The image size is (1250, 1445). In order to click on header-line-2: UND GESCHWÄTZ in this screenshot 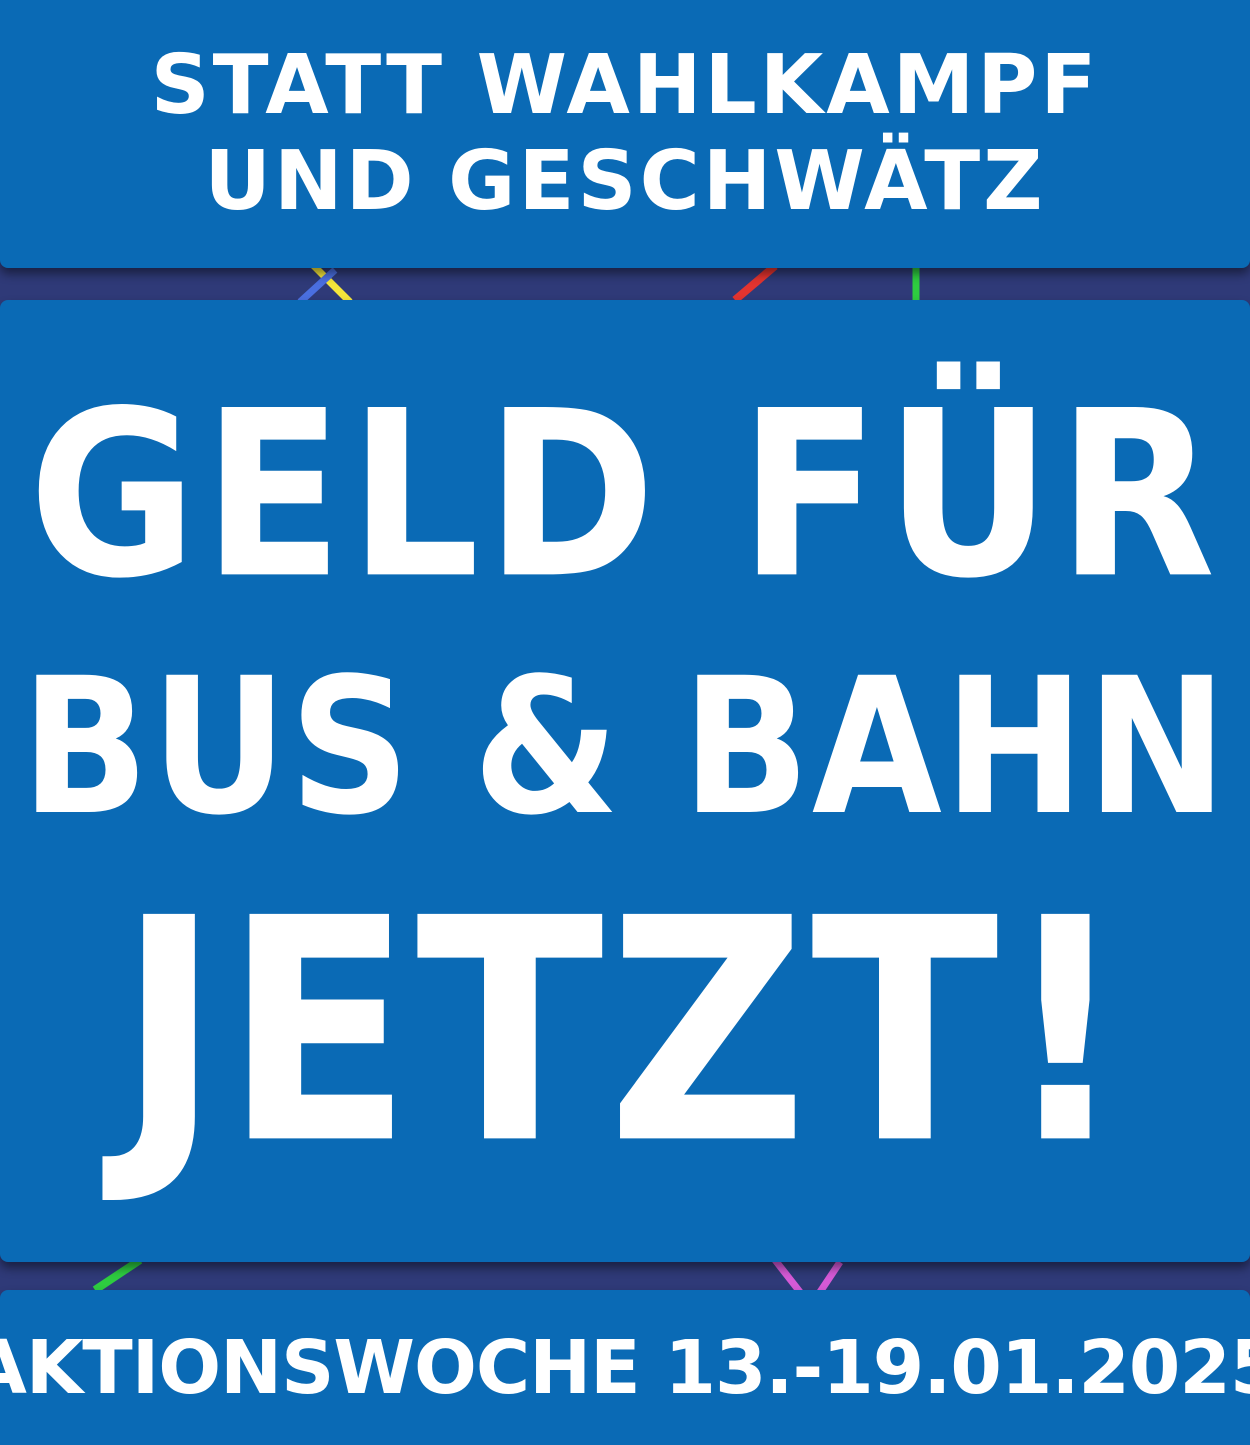, I will do `click(625, 181)`.